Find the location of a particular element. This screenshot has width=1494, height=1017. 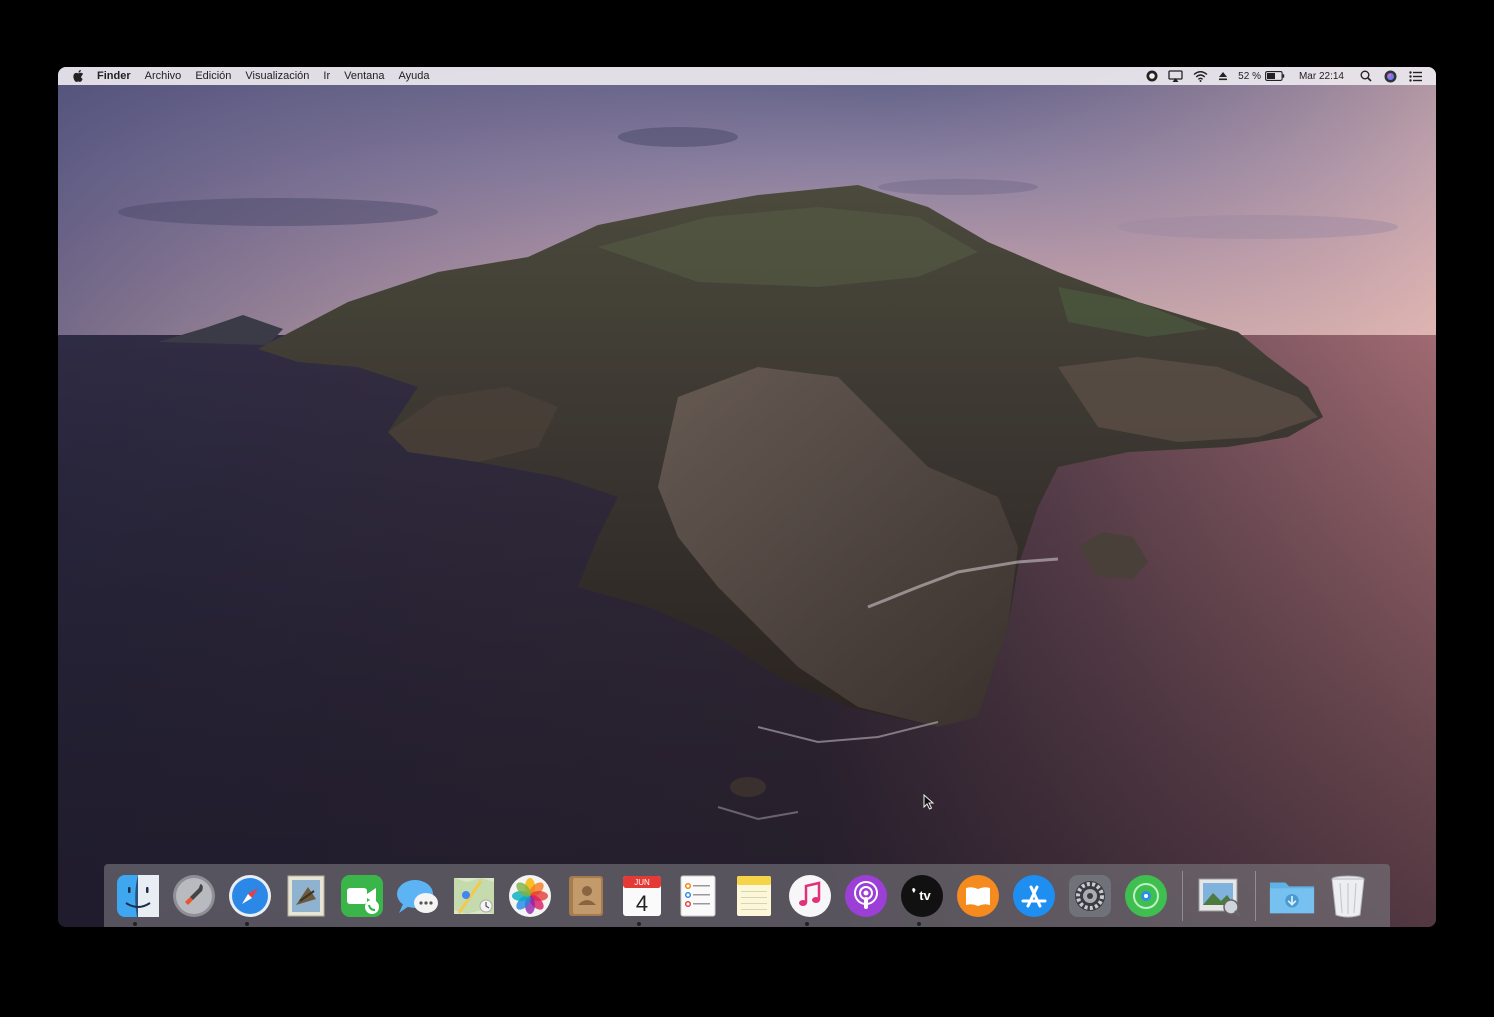

menu-archivo: Archivo is located at coordinates (163, 76).